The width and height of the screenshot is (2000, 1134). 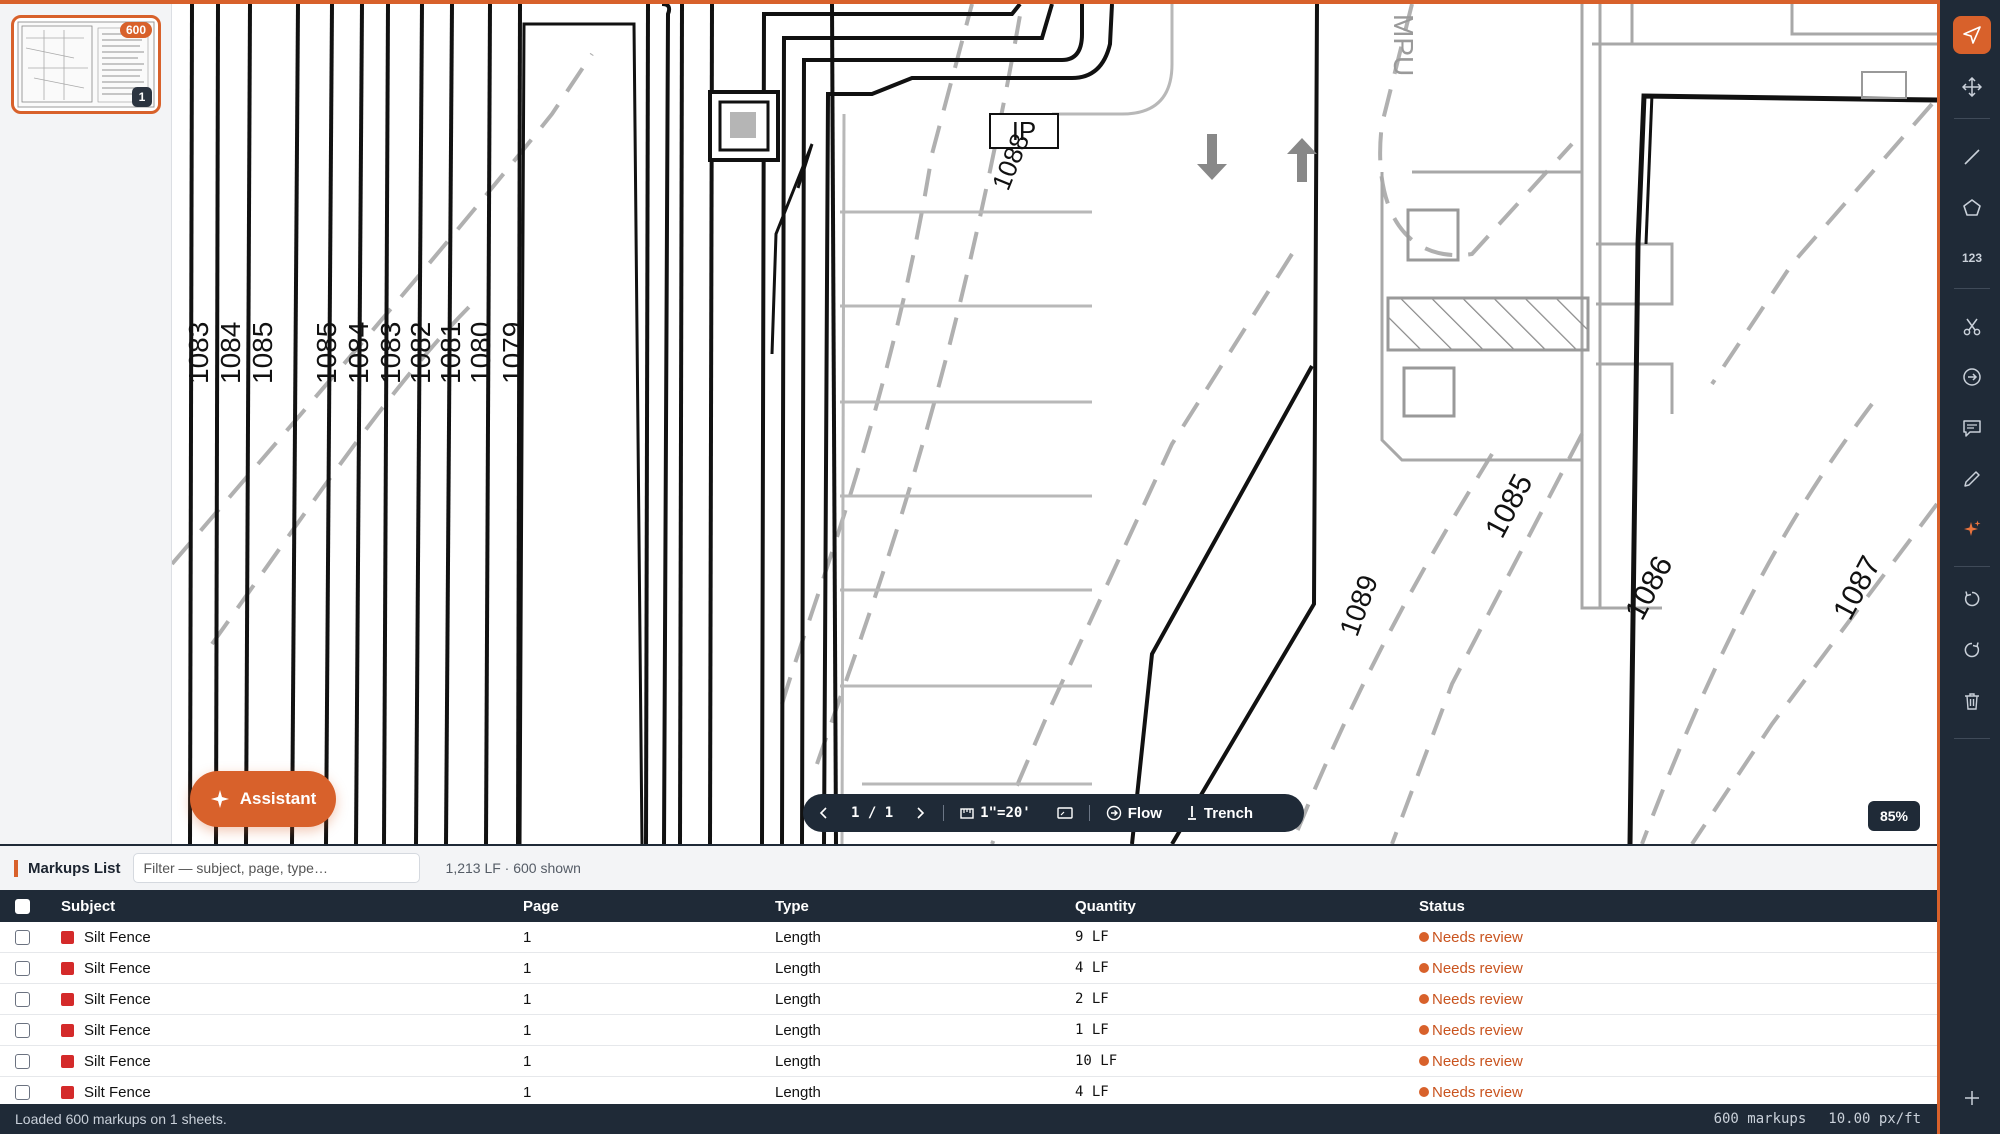 What do you see at coordinates (1972, 258) in the screenshot?
I see `count-tool-button: 123` at bounding box center [1972, 258].